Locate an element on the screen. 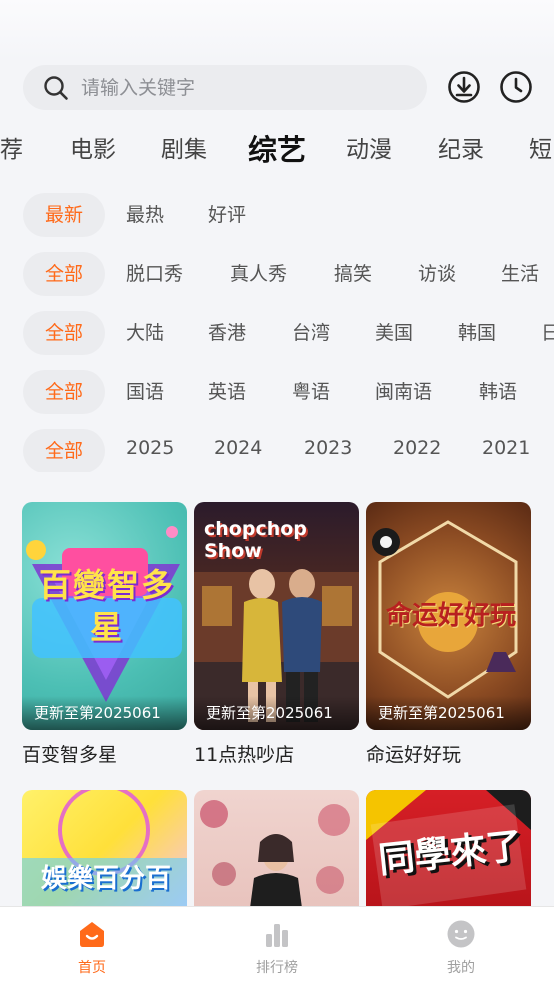 The height and width of the screenshot is (985, 554). filter-chip: 最新 is located at coordinates (64, 215).